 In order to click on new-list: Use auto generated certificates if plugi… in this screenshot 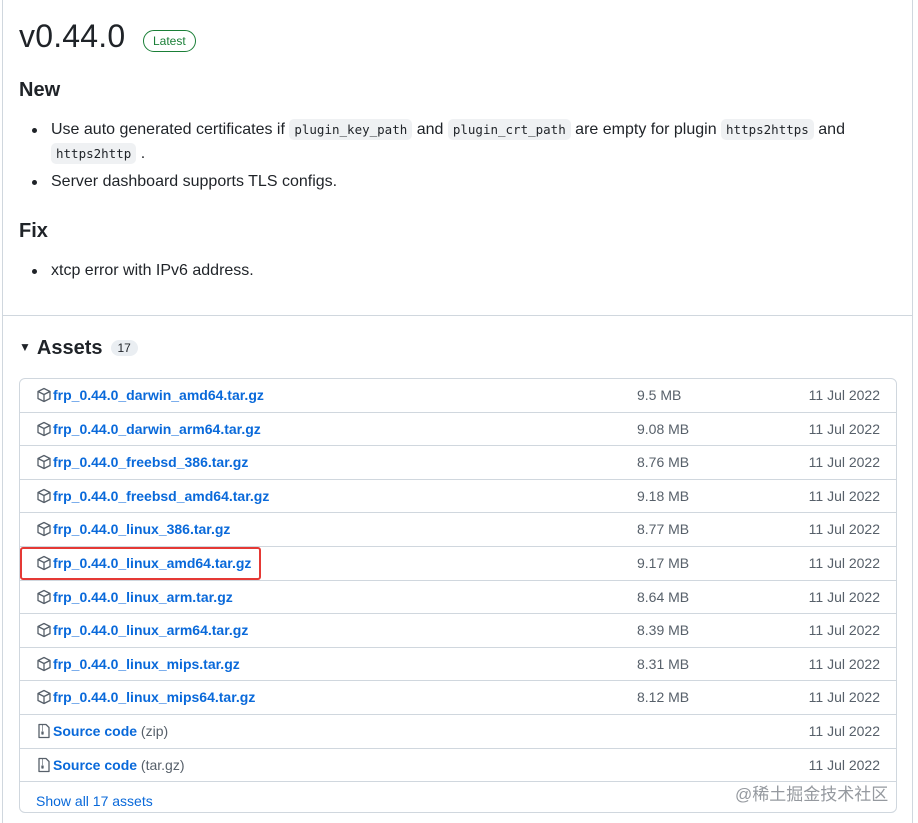, I will do `click(444, 156)`.